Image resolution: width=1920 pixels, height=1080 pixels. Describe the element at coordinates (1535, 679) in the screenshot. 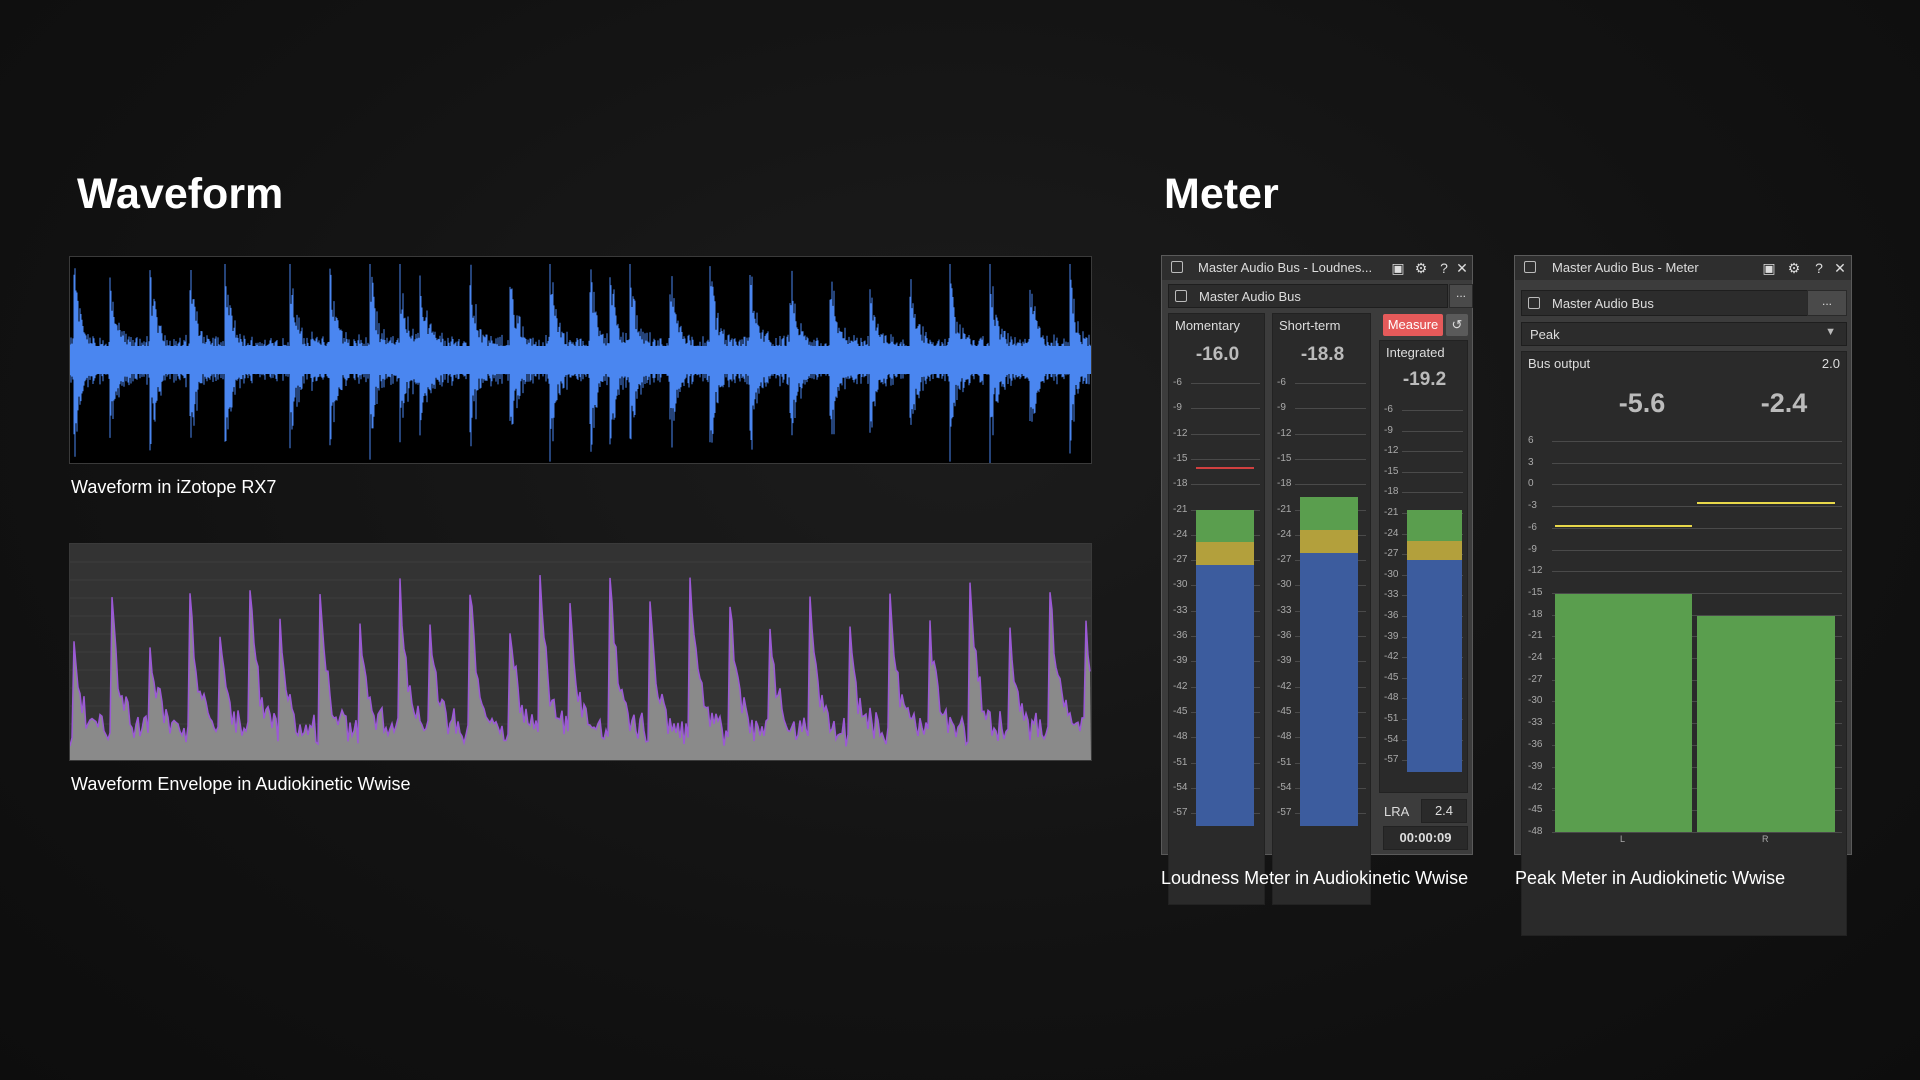

I see `scale-tick: -27` at that location.